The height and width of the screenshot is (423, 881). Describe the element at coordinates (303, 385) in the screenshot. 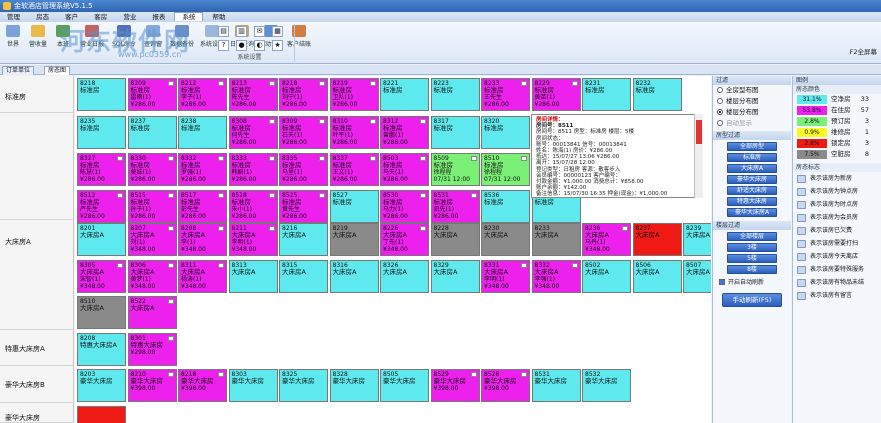

I see `room-tile: 8325 豪华大床房` at that location.